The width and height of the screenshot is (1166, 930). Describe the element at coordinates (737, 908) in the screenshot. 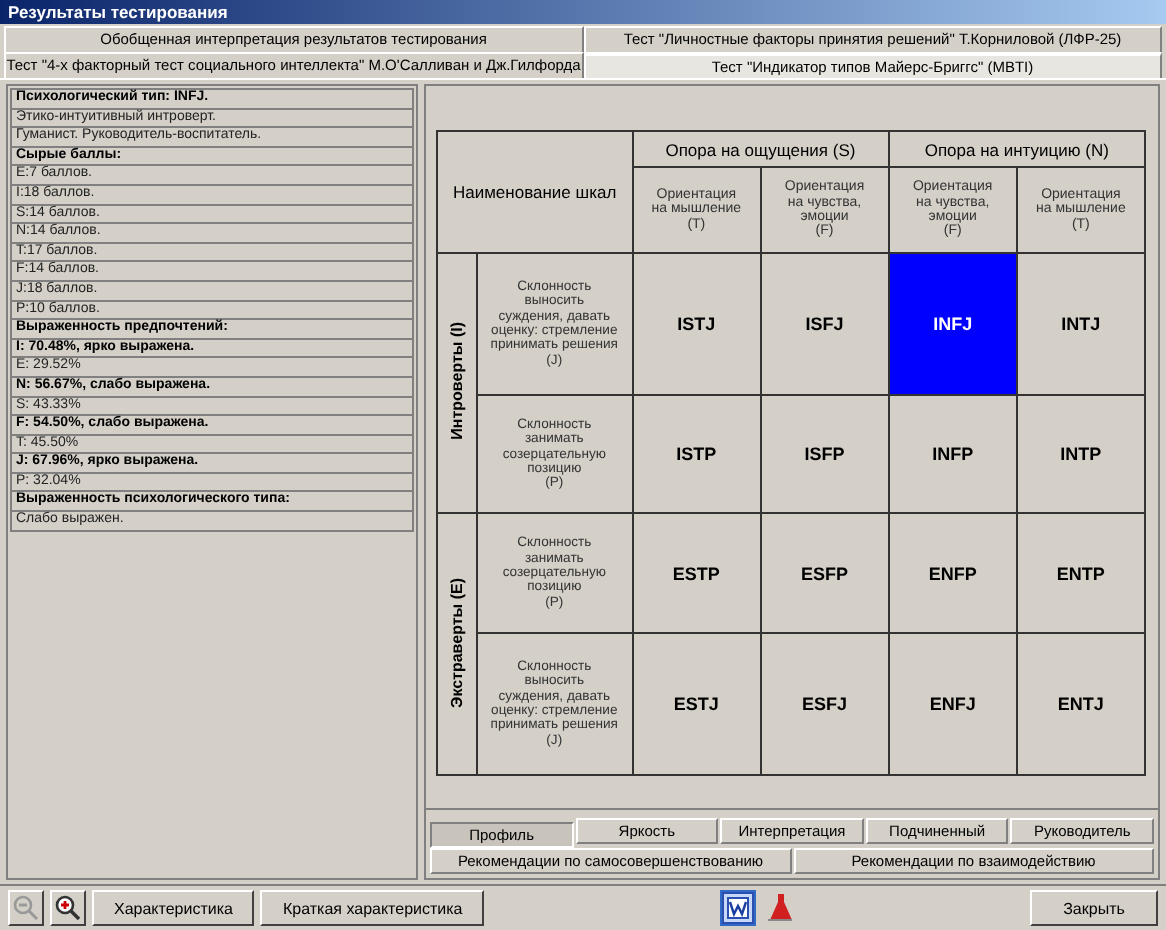

I see `document-icon` at that location.